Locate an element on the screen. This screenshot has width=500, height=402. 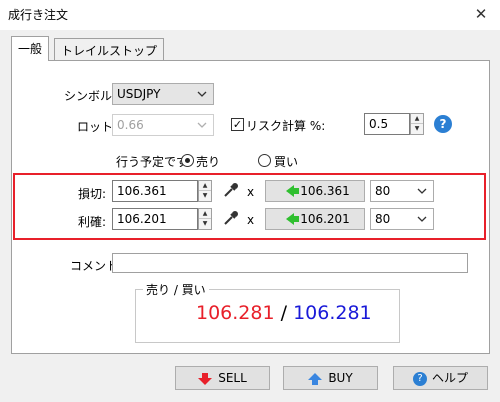
tab-trailing-stop: トレイルストップ is located at coordinates (109, 49).